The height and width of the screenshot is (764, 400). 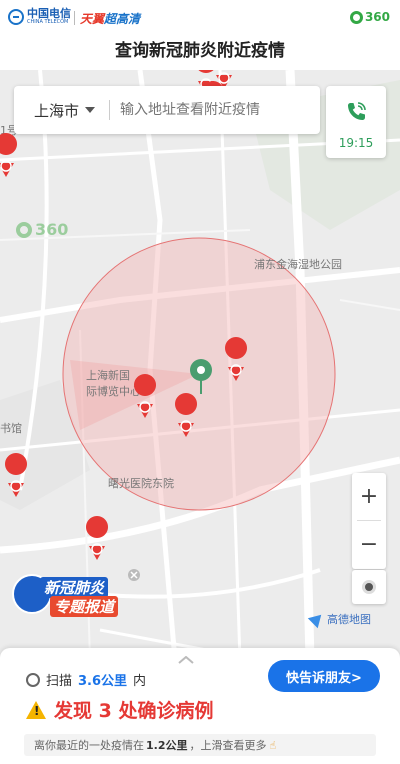 I want to click on logo-360-text: 360, so click(x=377, y=17).